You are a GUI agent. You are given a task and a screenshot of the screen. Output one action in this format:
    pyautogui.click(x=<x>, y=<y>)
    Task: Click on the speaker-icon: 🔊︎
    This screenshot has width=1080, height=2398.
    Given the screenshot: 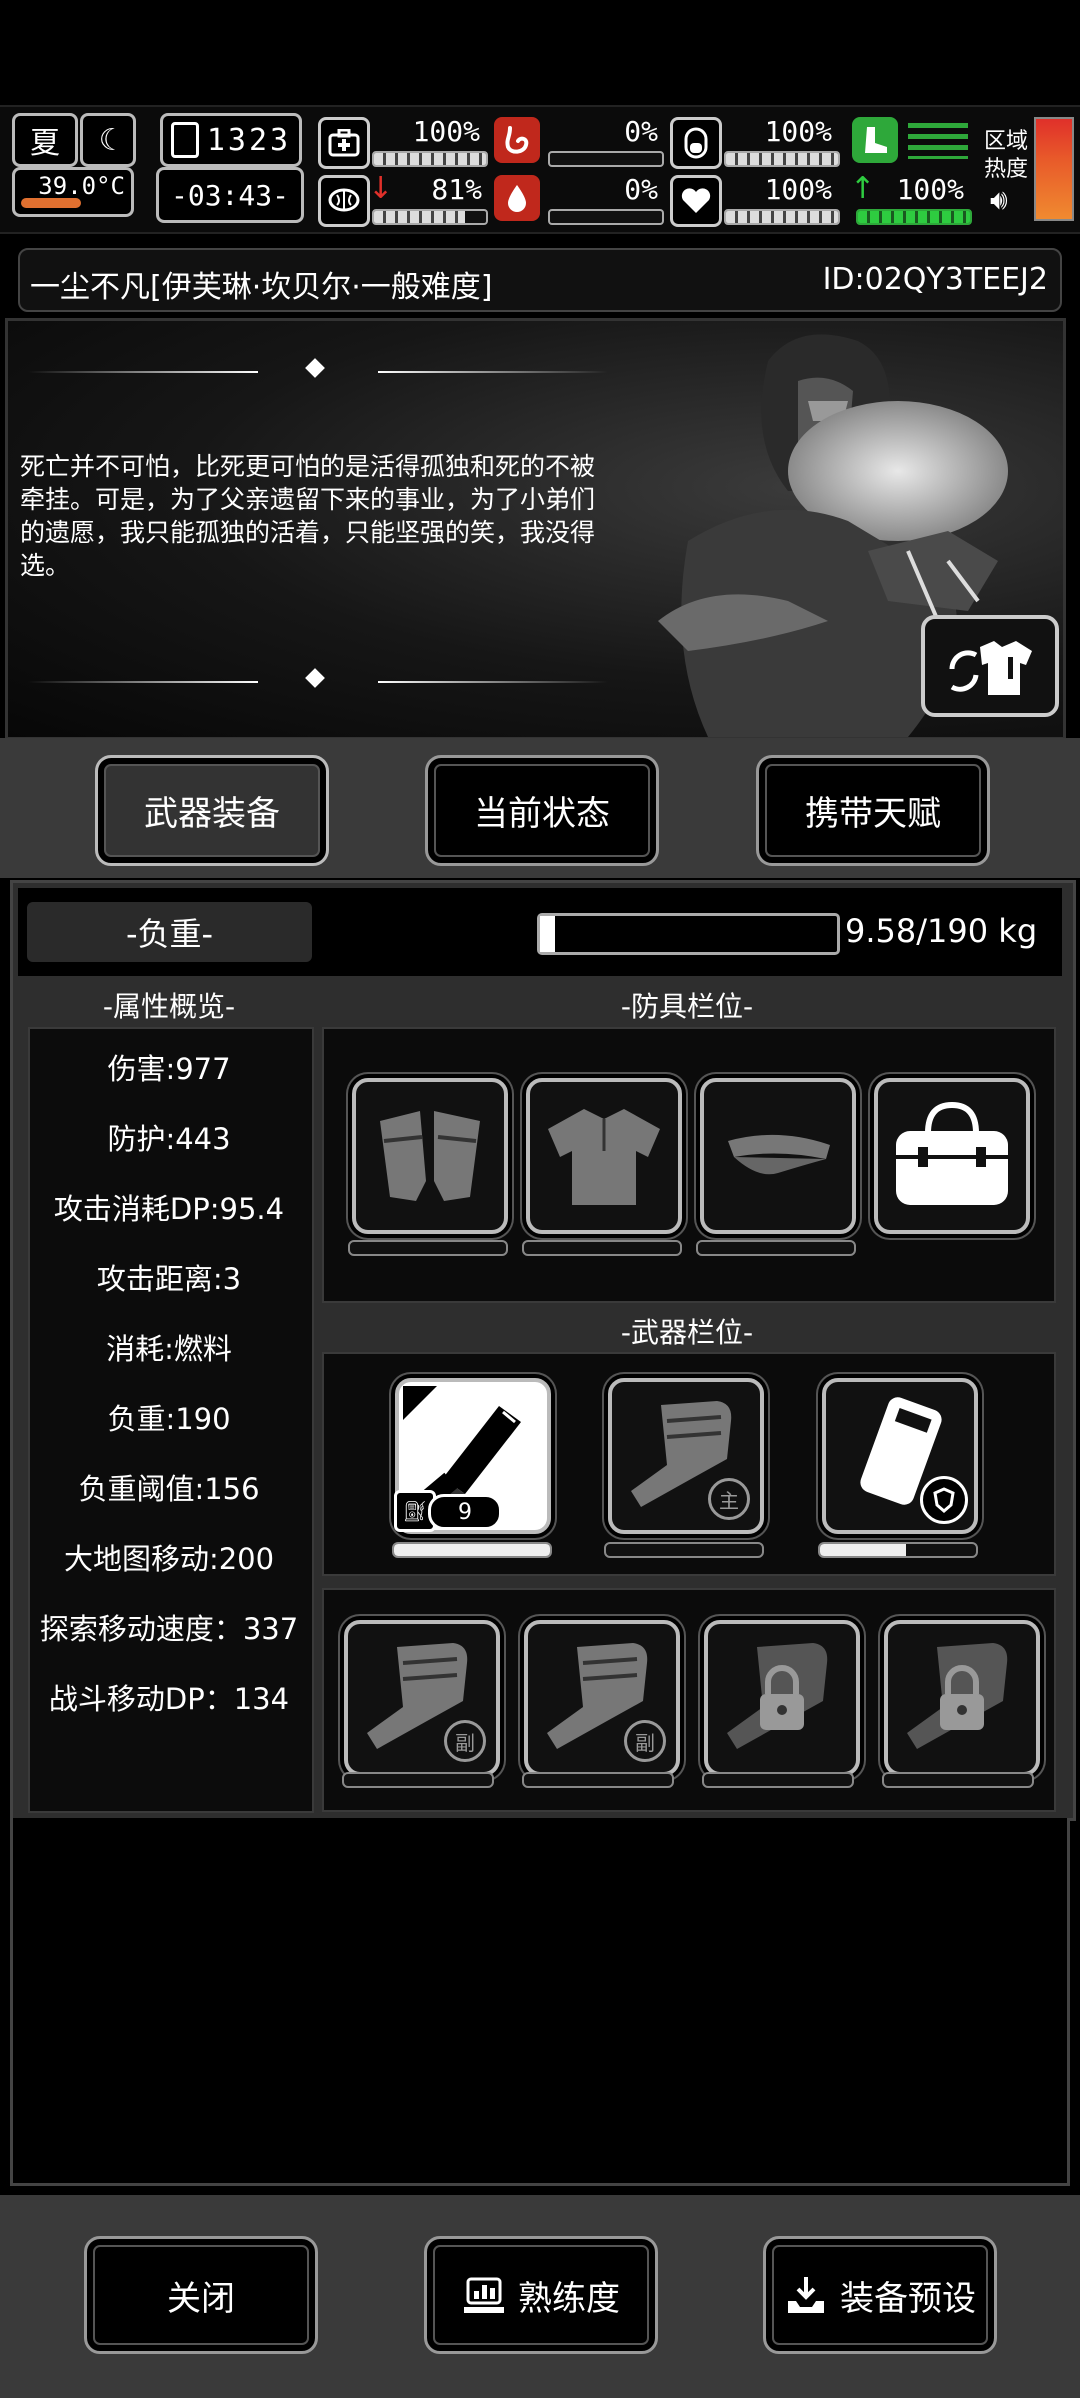 What is the action you would take?
    pyautogui.click(x=999, y=200)
    